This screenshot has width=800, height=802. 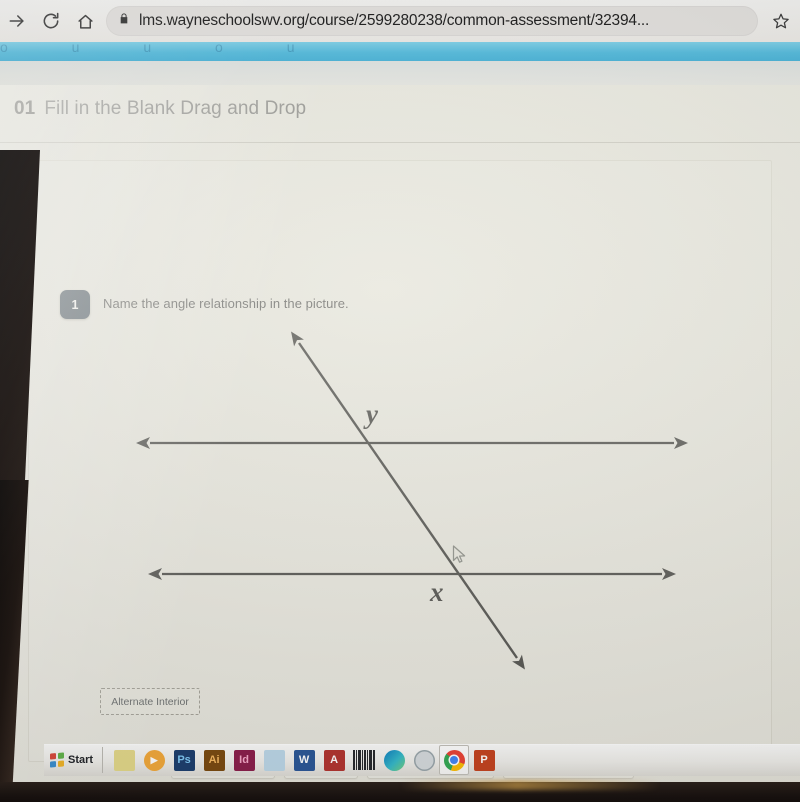 I want to click on site-header-band: o u u o u, so click(x=400, y=51).